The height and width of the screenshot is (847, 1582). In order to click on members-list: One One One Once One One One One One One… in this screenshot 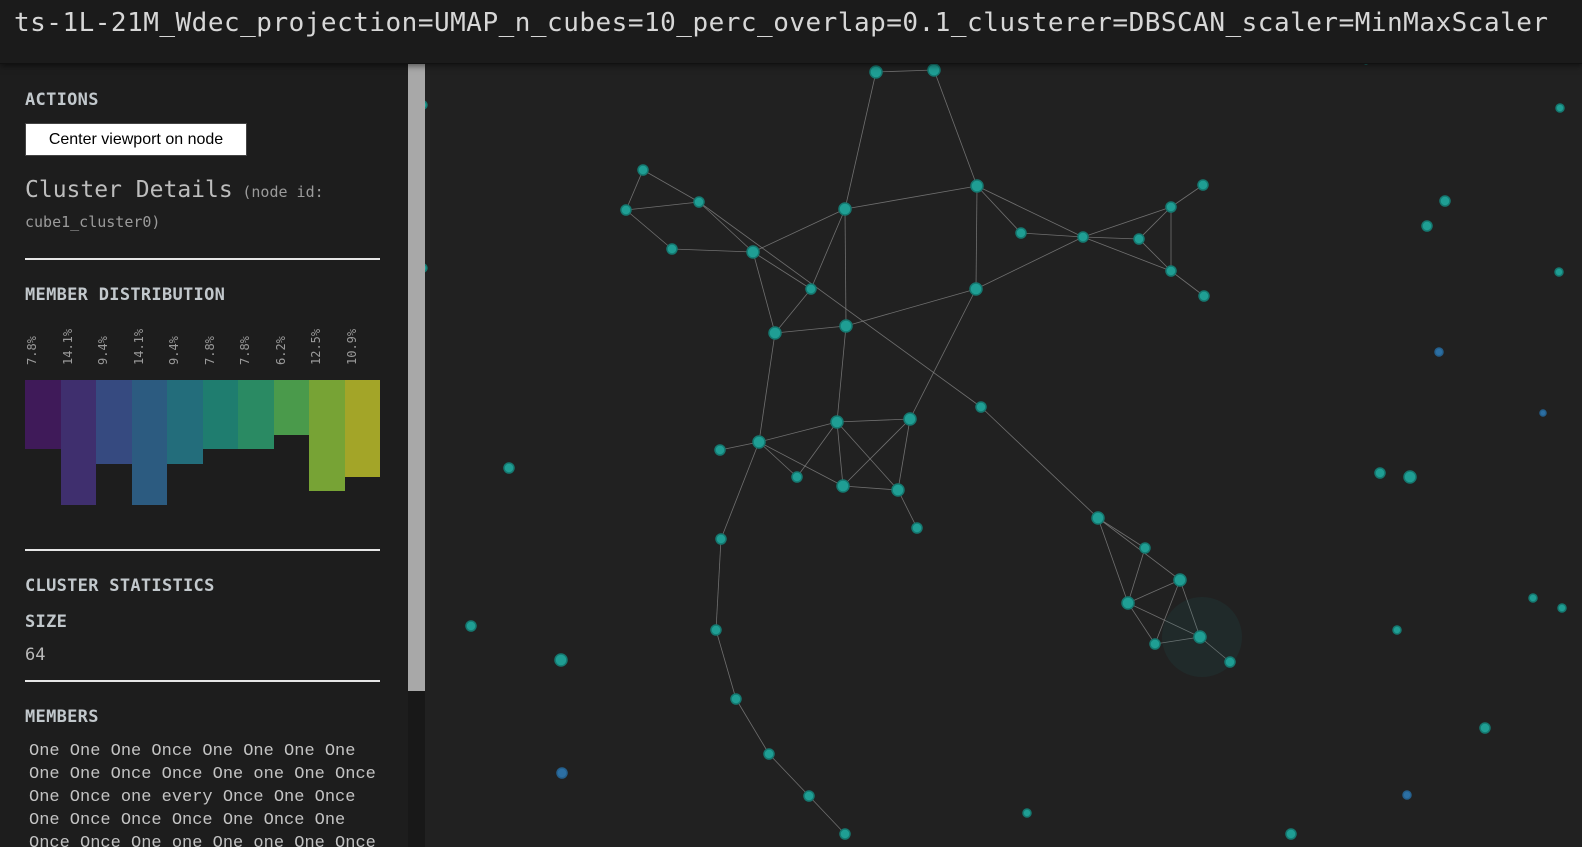, I will do `click(202, 794)`.